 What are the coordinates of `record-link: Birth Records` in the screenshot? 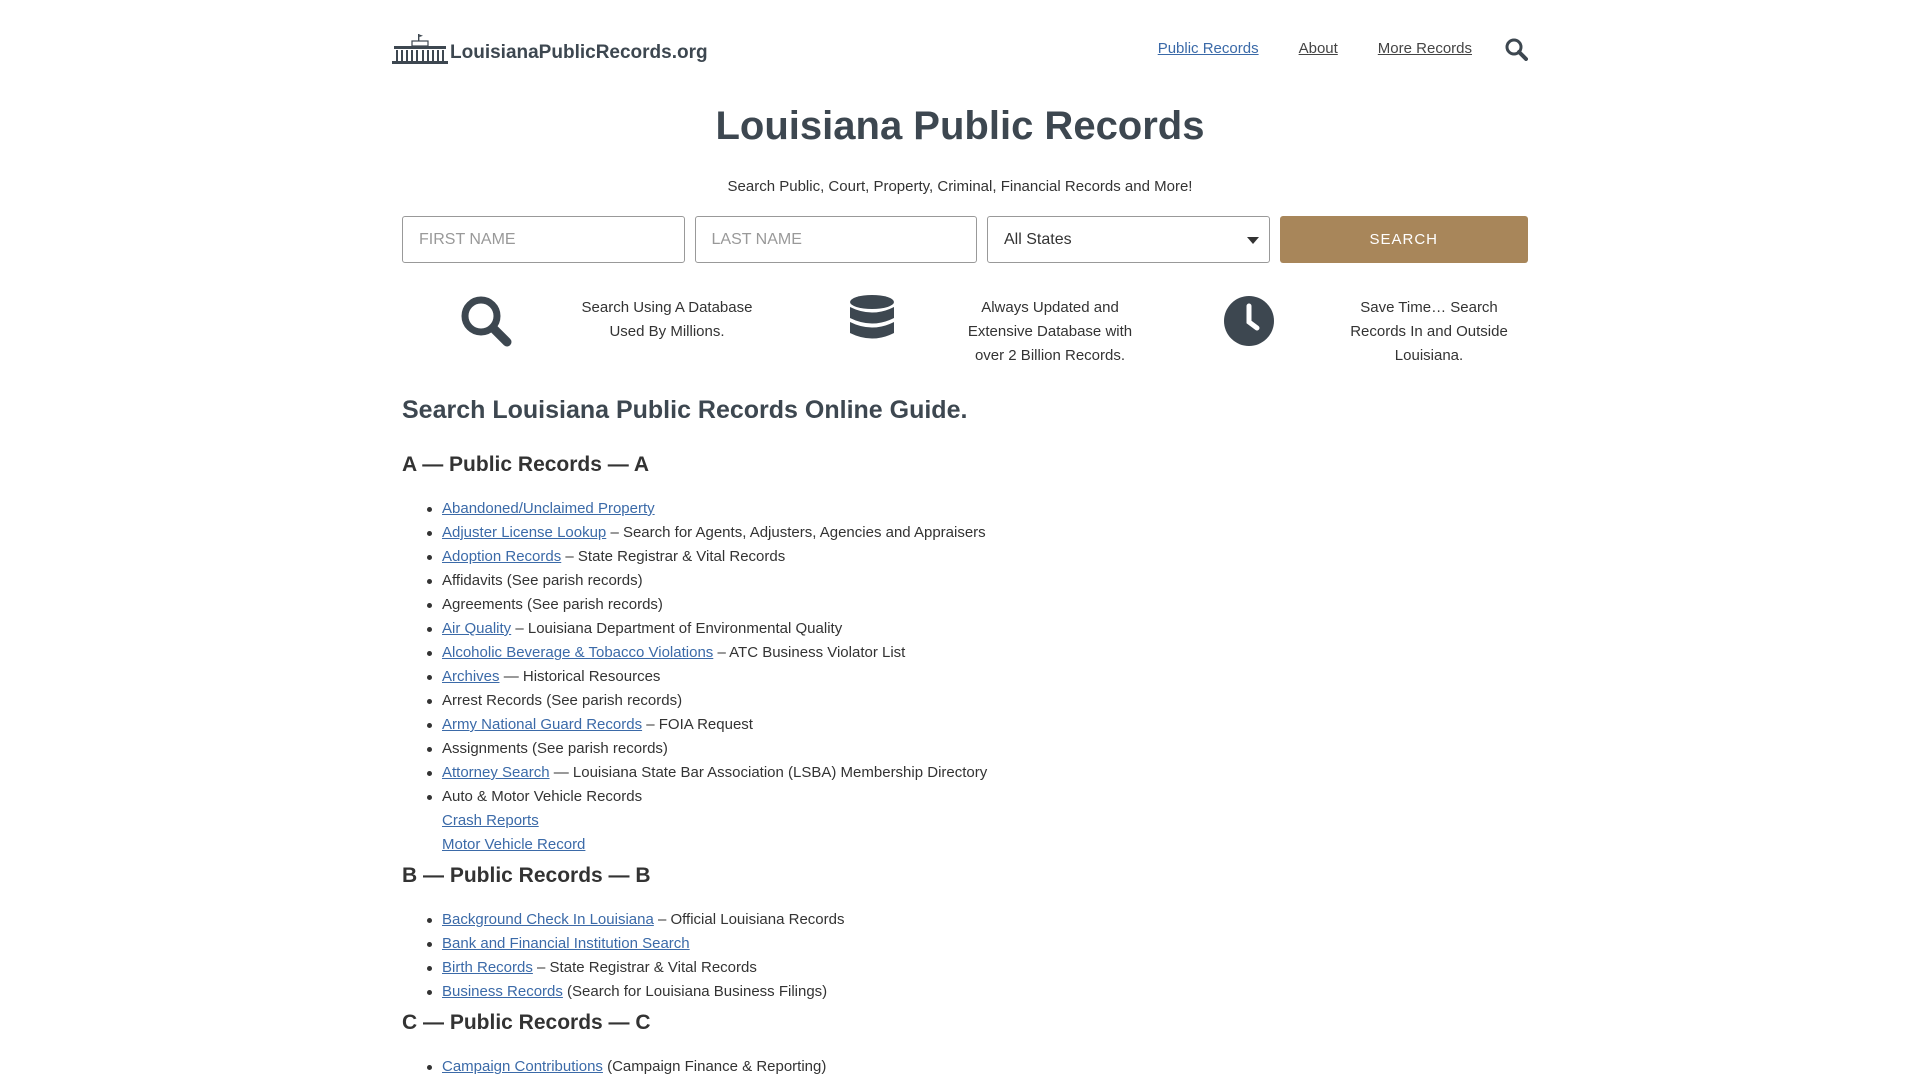 It's located at (487, 967).